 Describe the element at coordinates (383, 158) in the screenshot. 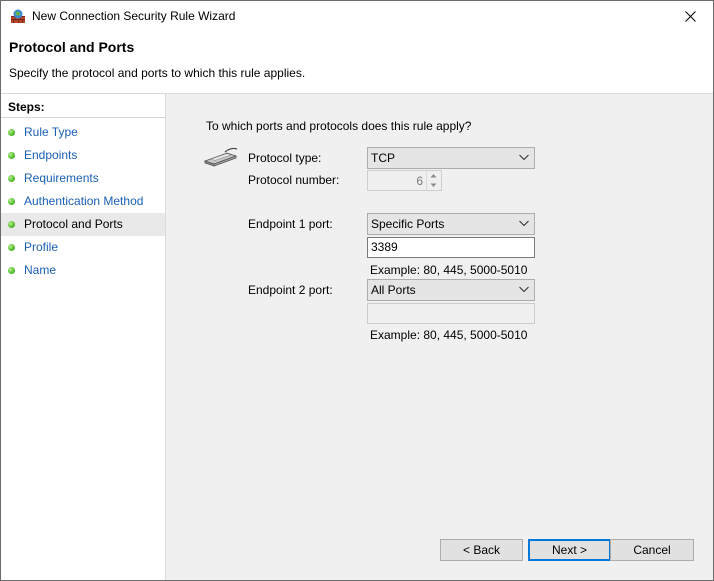

I see `protocol-type-value: TCP` at that location.